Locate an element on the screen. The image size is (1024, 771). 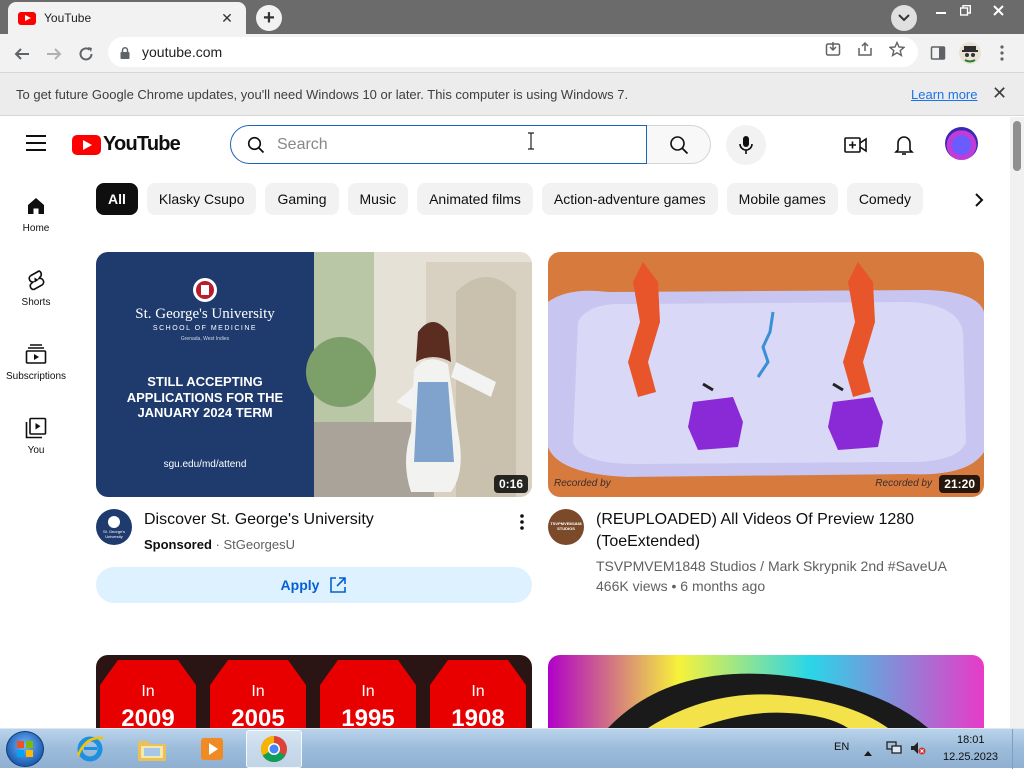
windows-logo-icon is located at coordinates (25, 749).